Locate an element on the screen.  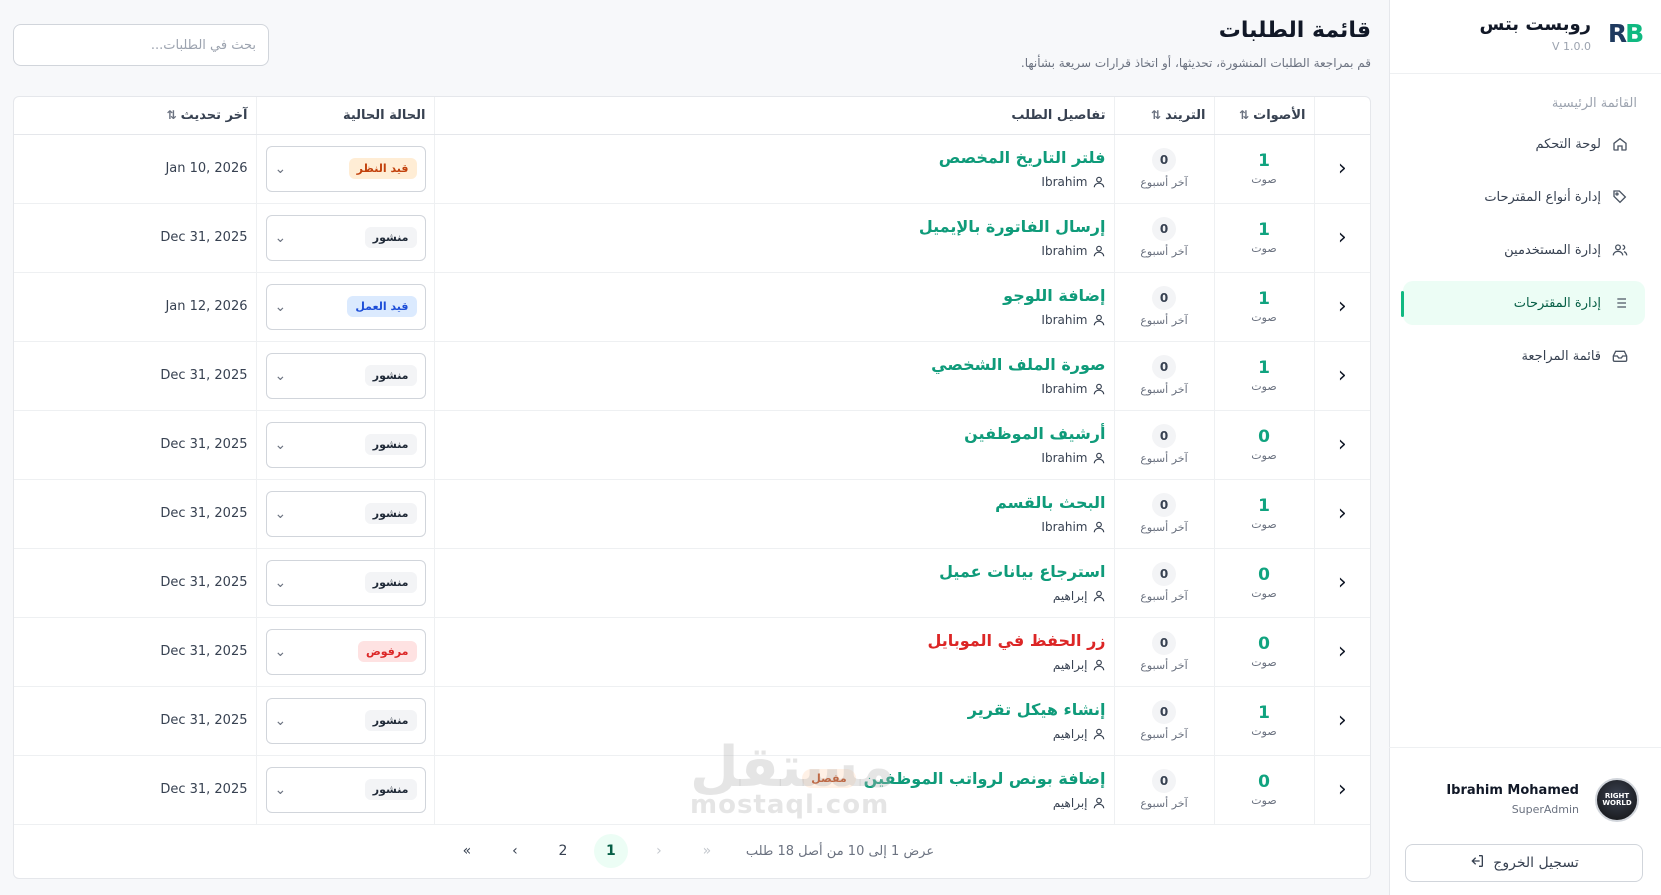
status-select: قيد النظر ⌄ is located at coordinates (345, 168).